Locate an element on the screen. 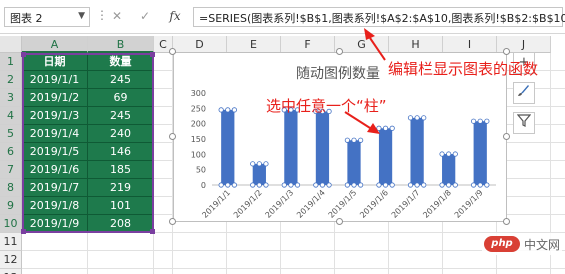 The width and height of the screenshot is (565, 274). table-cell: 2019/1/9 is located at coordinates (55, 224).